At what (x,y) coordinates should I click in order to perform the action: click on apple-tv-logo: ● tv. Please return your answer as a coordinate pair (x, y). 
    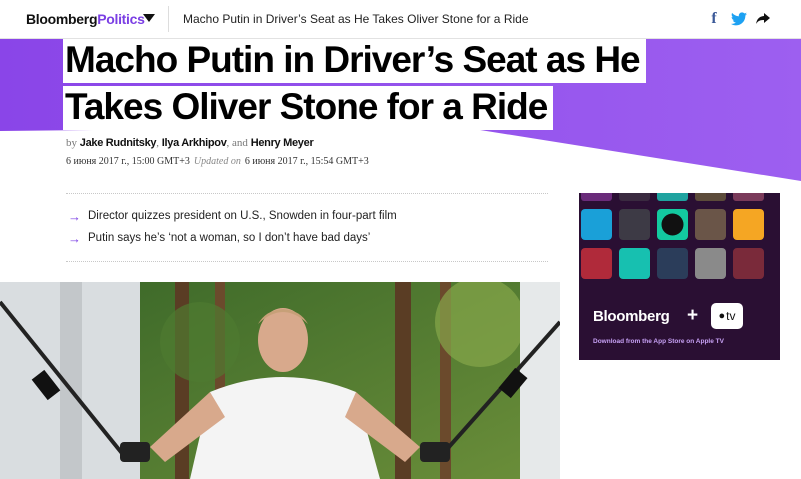
    Looking at the image, I should click on (727, 316).